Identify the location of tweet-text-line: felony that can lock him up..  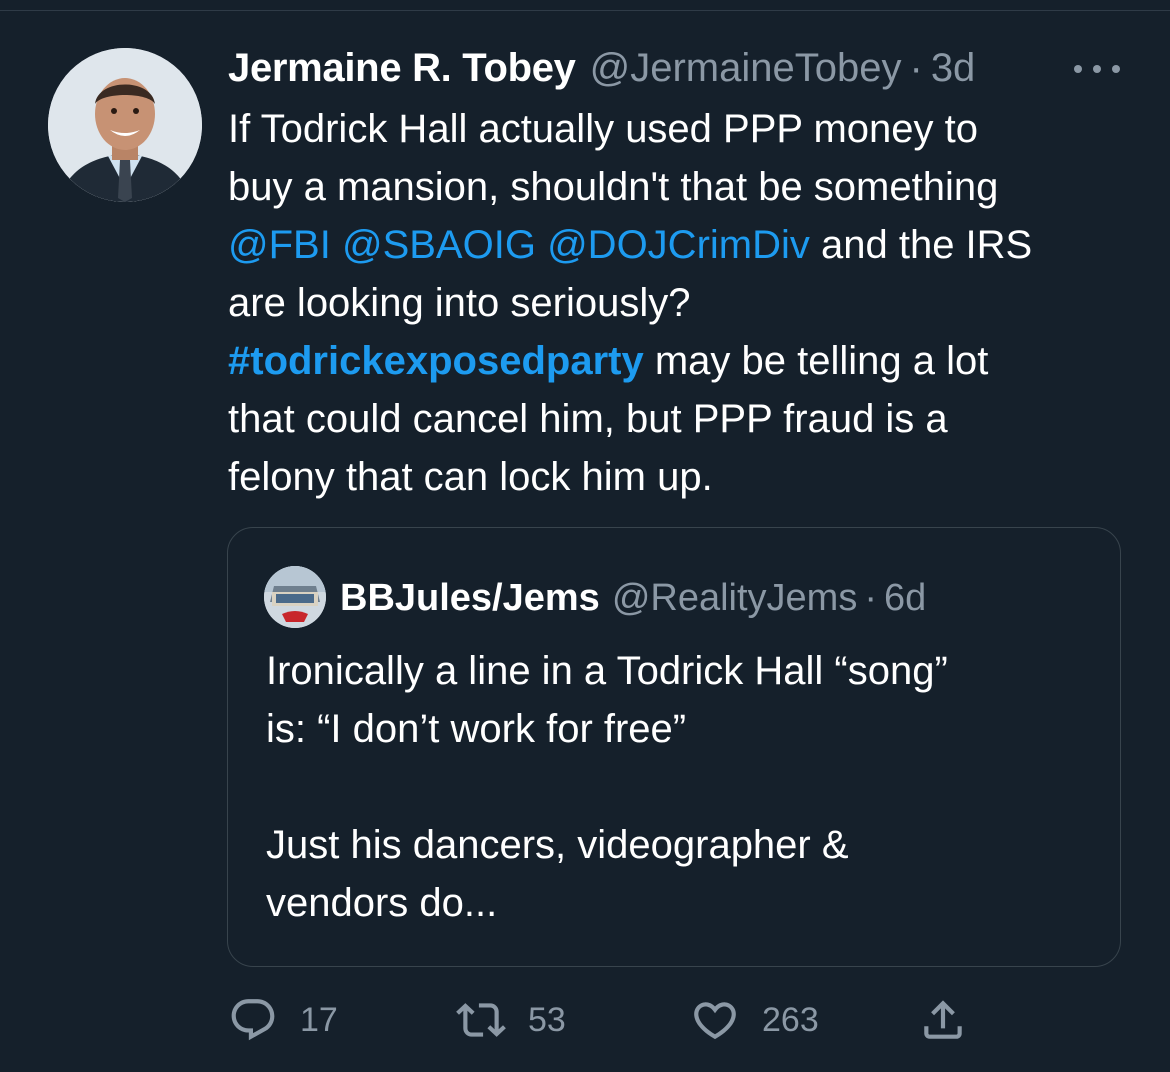
(678, 477).